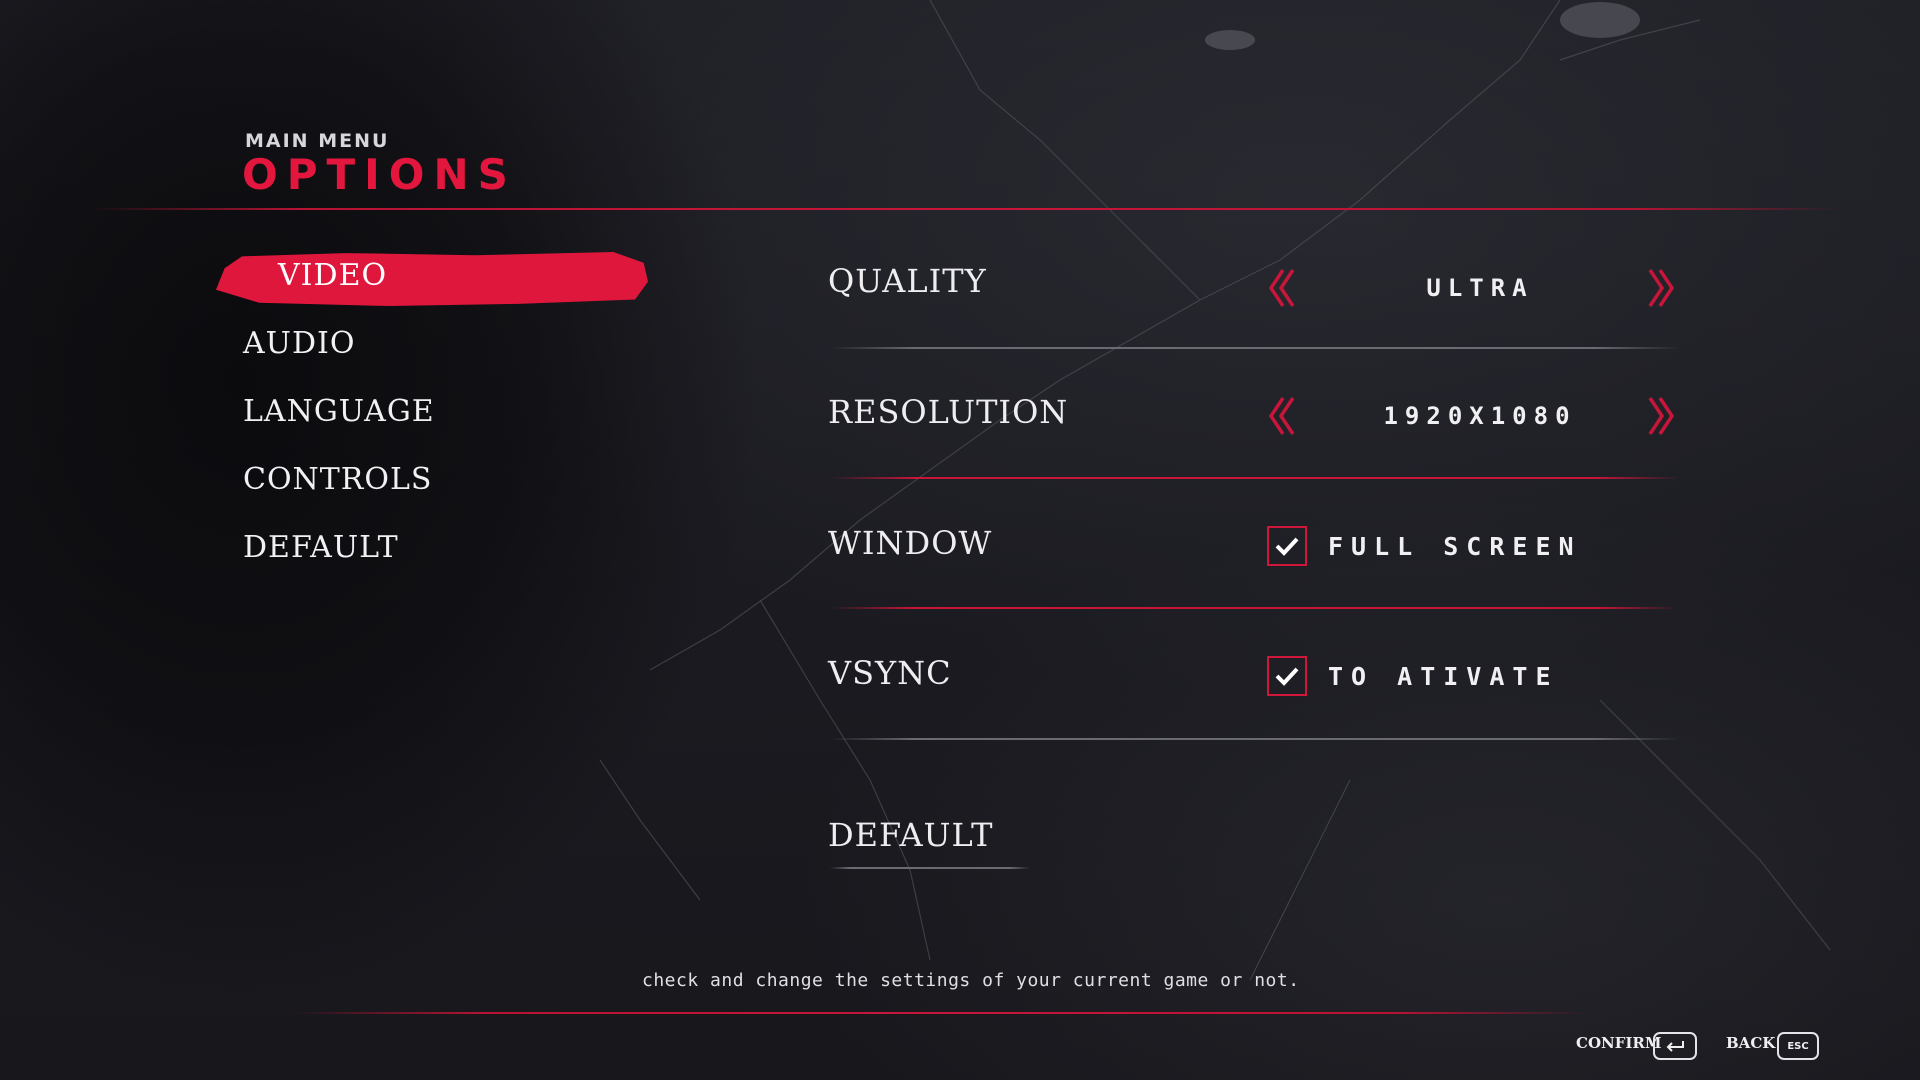  I want to click on resolution-label: RESOLUTION, so click(948, 412).